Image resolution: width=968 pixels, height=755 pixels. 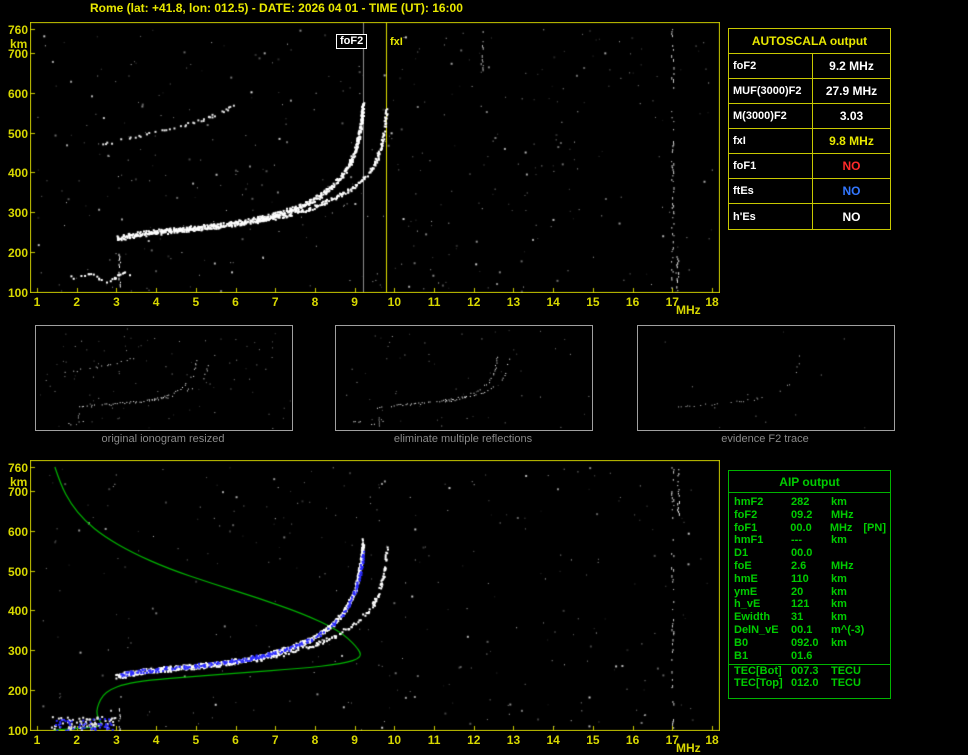 I want to click on autoscala-table-row: foF2 9.2 MHz, so click(x=809, y=66).